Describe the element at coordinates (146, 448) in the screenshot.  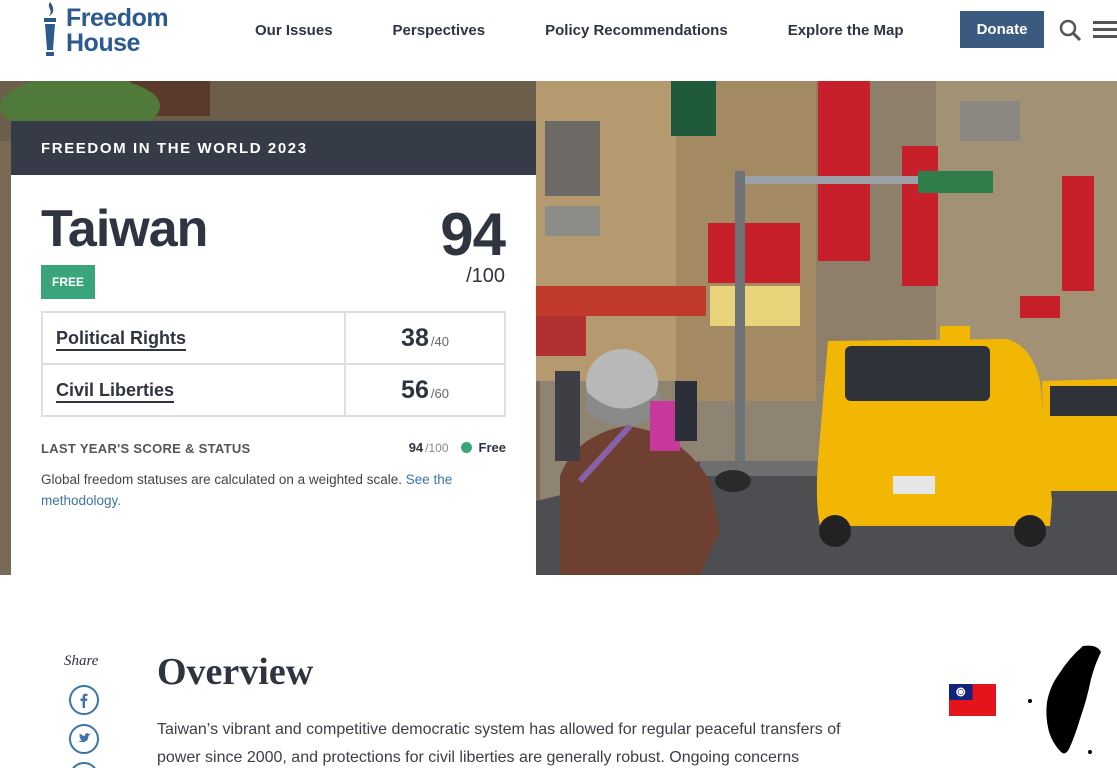
I see `last-year-label: LAST YEAR'S SCORE & STATUS` at that location.